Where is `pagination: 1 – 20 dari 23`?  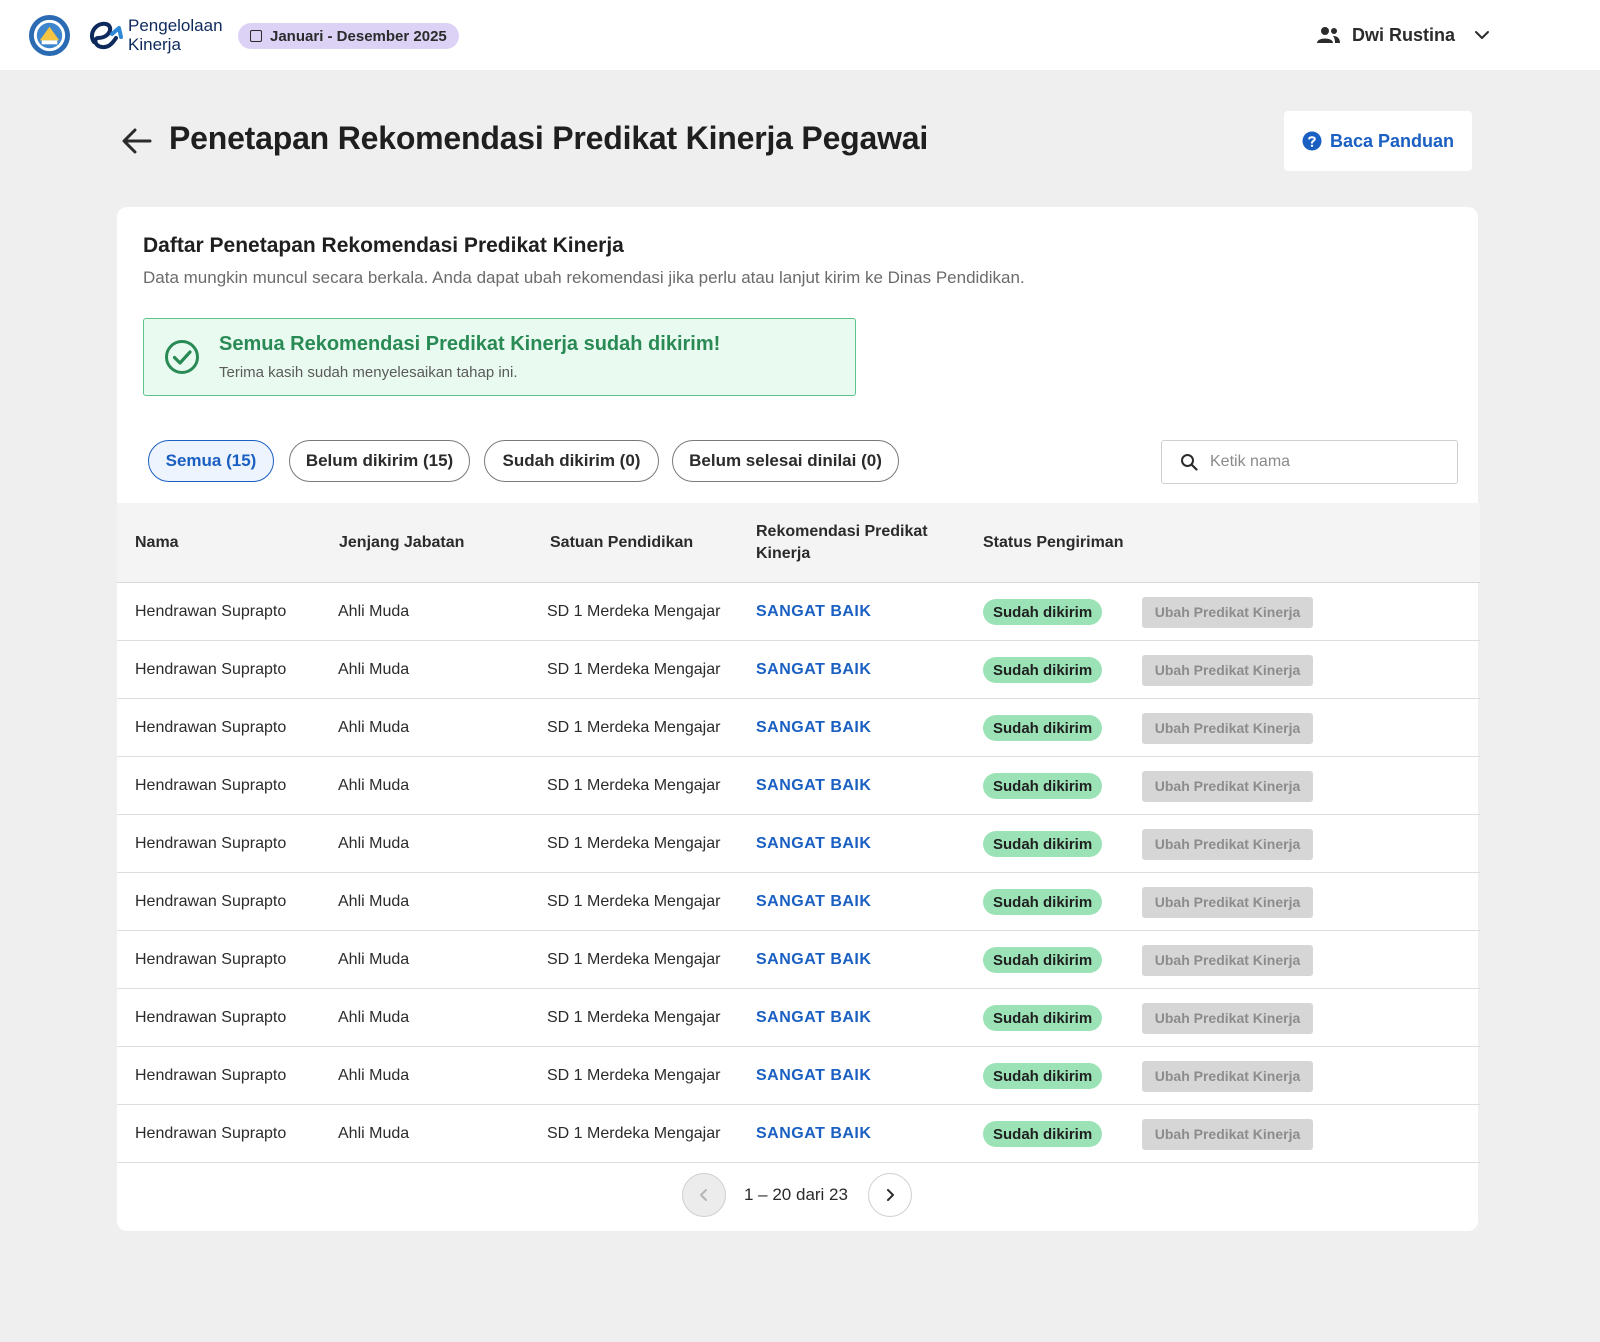 pagination: 1 – 20 dari 23 is located at coordinates (797, 1196).